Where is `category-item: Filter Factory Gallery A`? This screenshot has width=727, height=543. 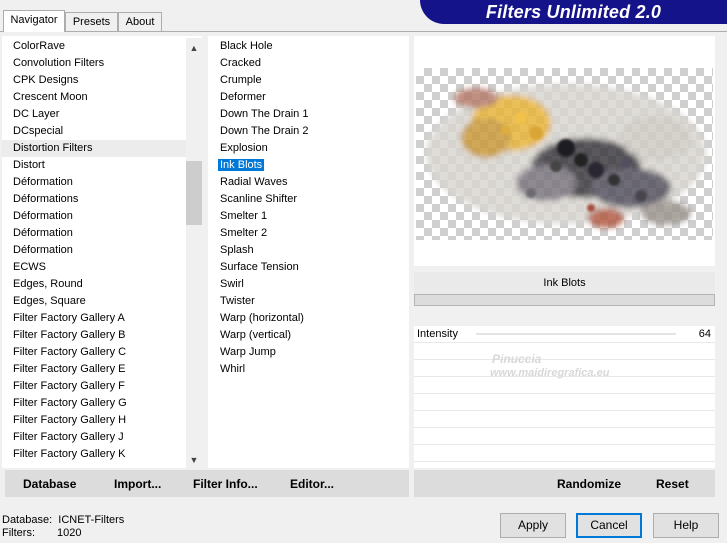
category-item: Filter Factory Gallery A is located at coordinates (99, 318).